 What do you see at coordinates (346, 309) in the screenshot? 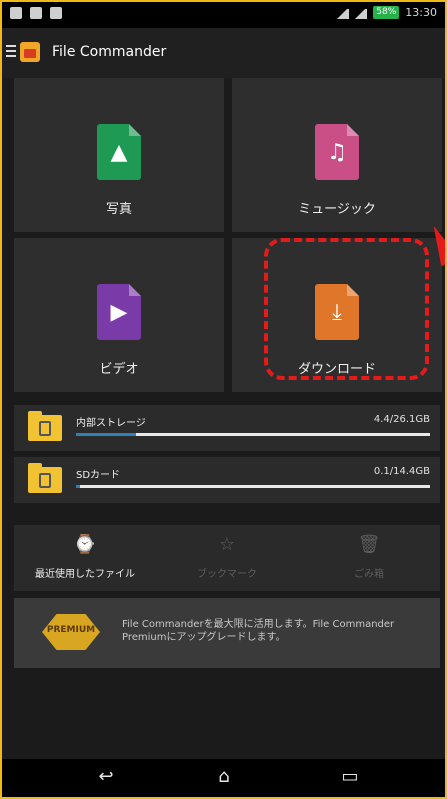
I see `highlight-annotation` at bounding box center [346, 309].